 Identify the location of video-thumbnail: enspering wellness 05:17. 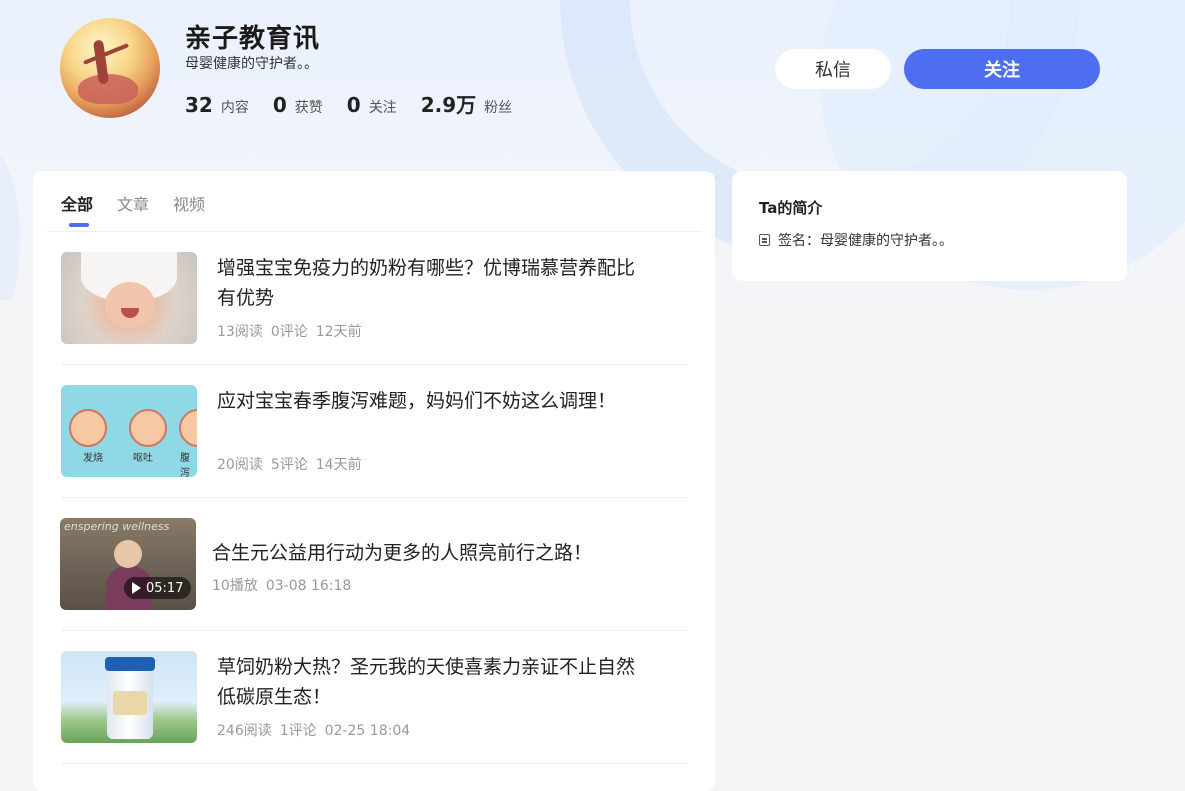
(128, 564).